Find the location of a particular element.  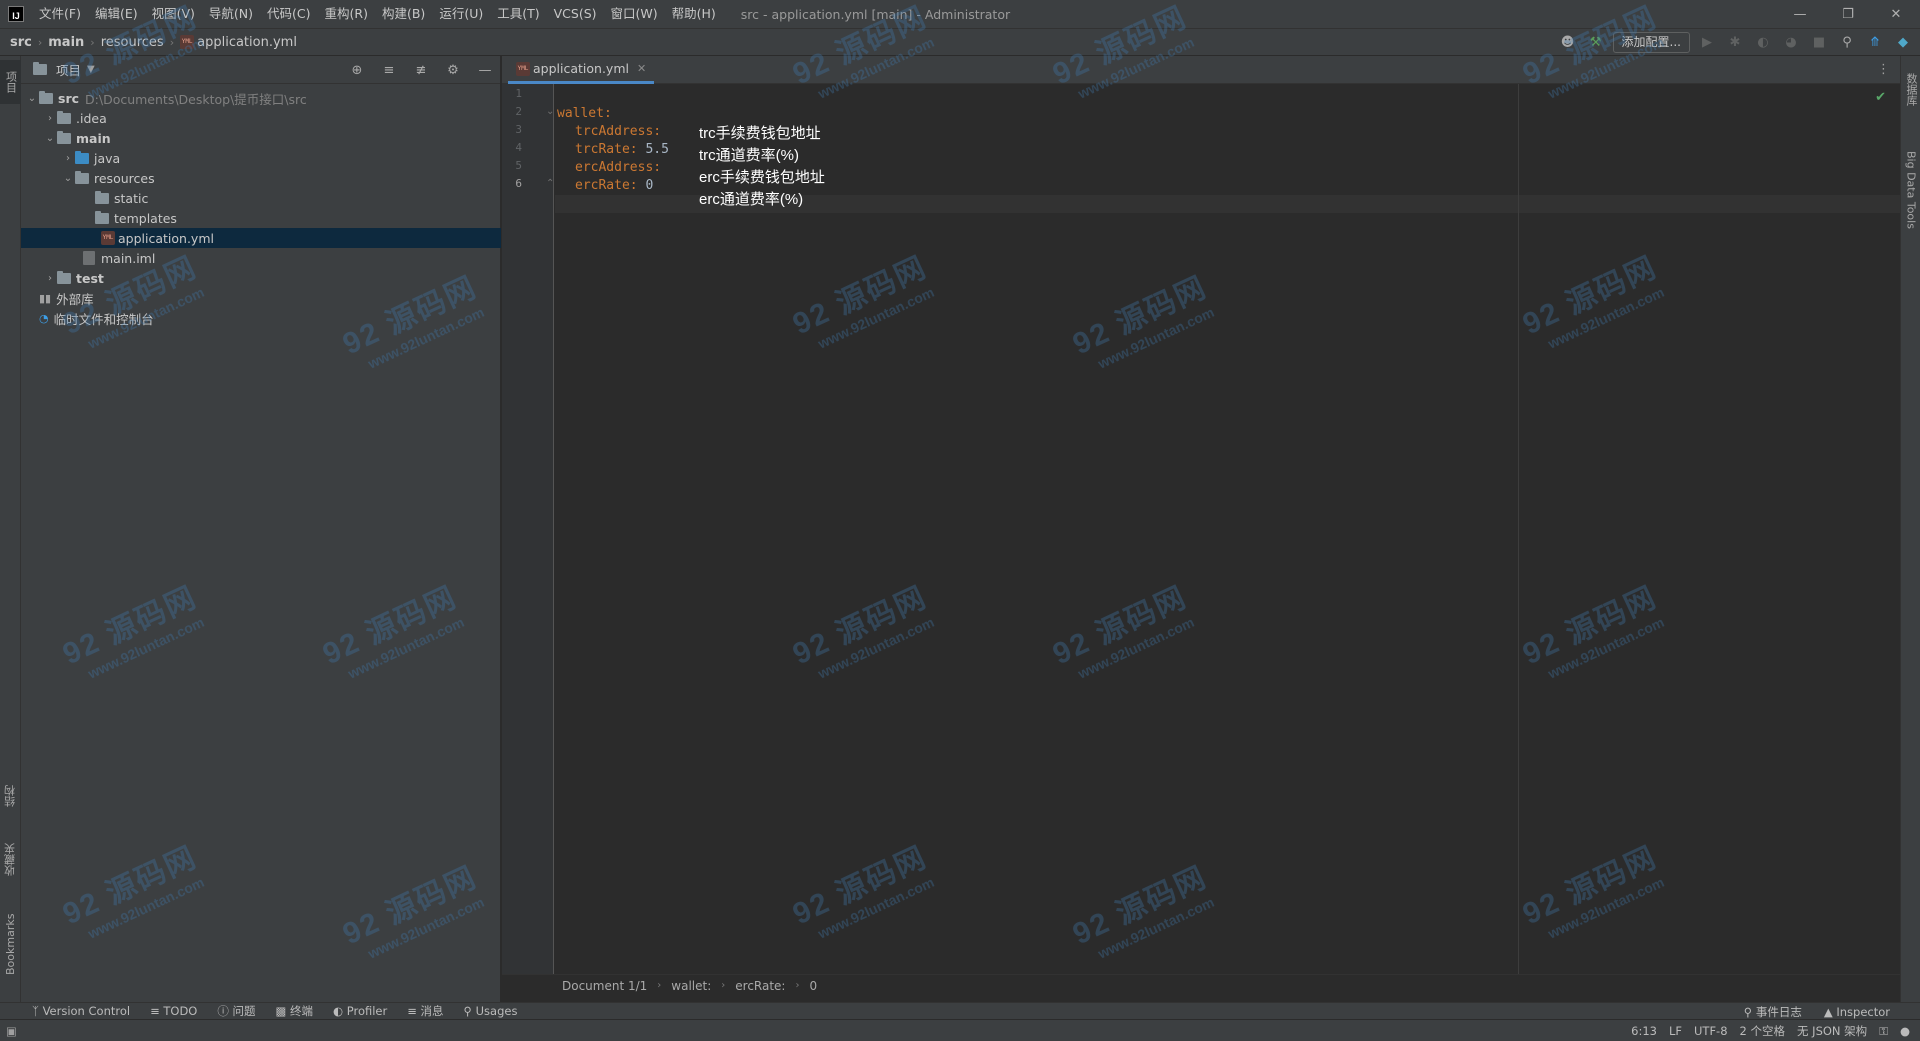

locate-icon: ⊕ is located at coordinates (357, 70).